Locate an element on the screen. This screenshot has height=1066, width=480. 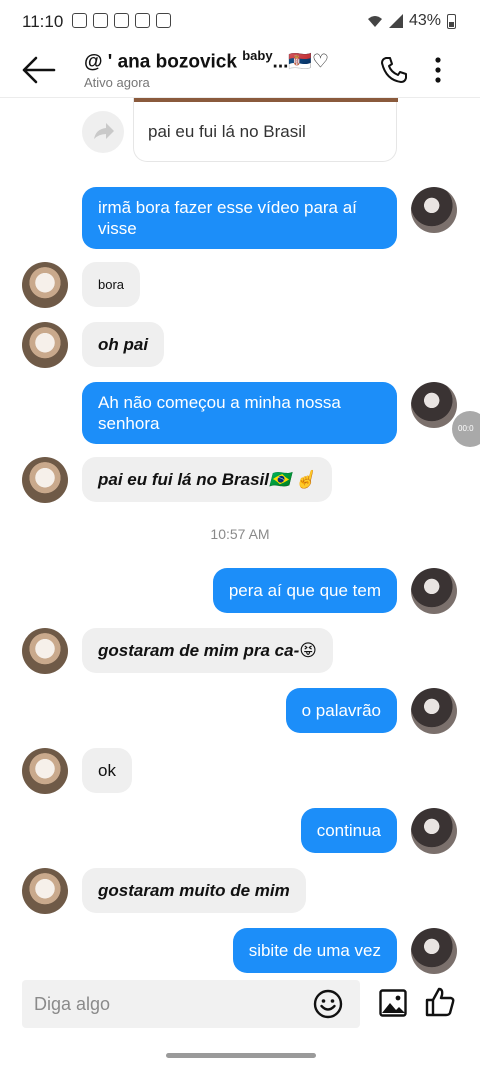
wifi-icon is located at coordinates (374, 21).